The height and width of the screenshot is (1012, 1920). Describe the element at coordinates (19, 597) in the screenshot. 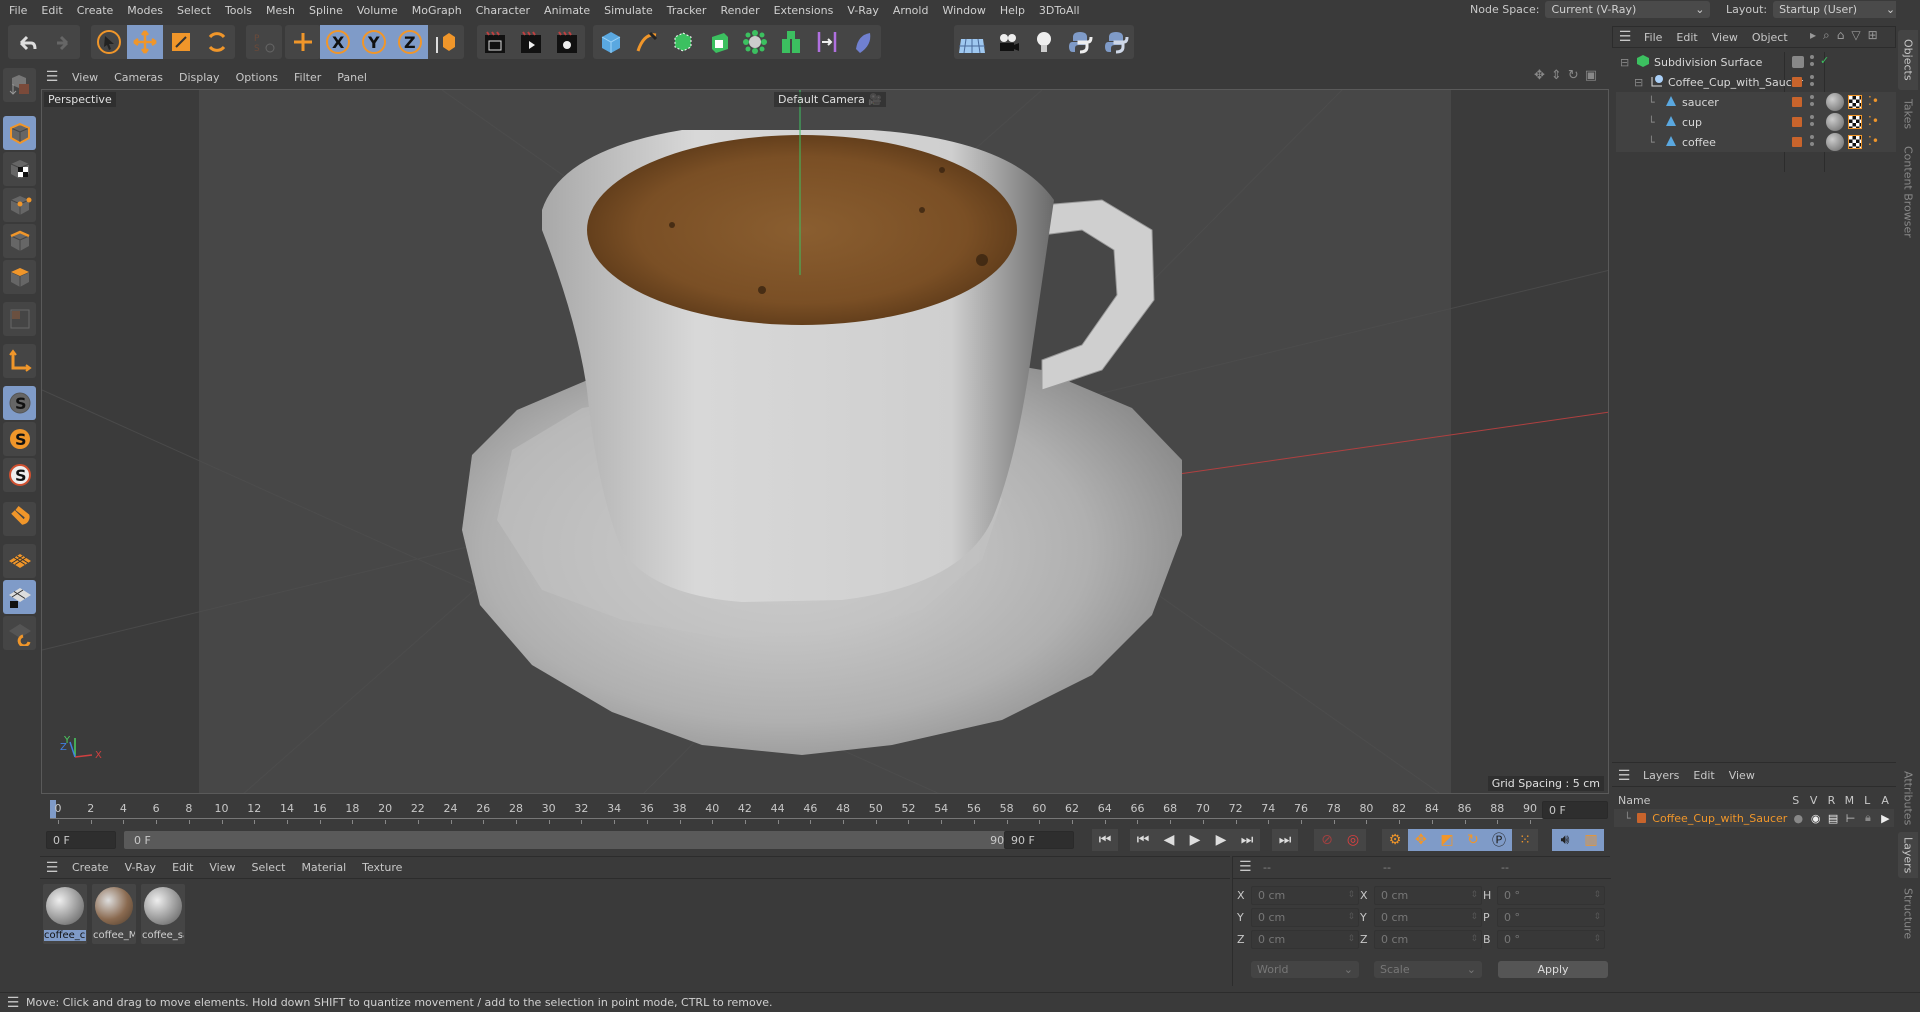

I see `locked-workplane-button` at that location.